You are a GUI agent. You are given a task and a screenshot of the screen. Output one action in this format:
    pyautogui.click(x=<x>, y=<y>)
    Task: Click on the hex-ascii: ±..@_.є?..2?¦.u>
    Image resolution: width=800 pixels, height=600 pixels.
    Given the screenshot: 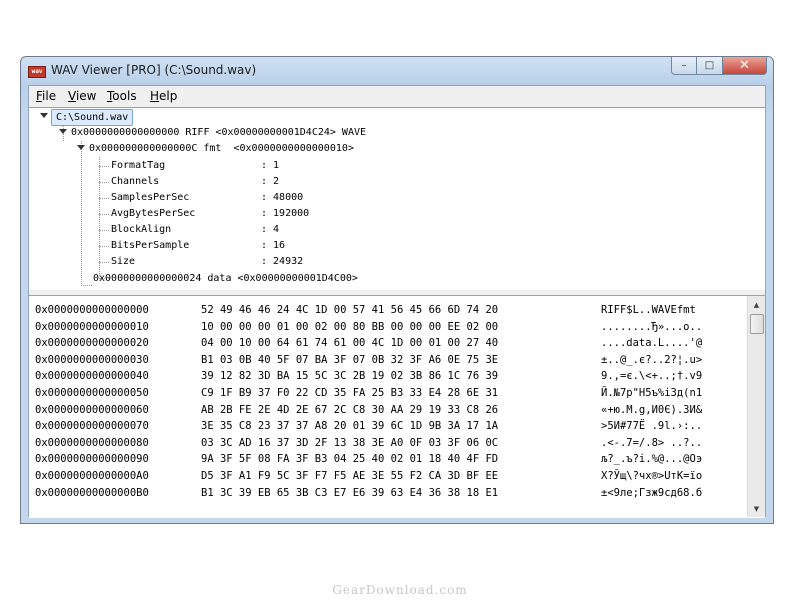 What is the action you would take?
    pyautogui.click(x=652, y=359)
    